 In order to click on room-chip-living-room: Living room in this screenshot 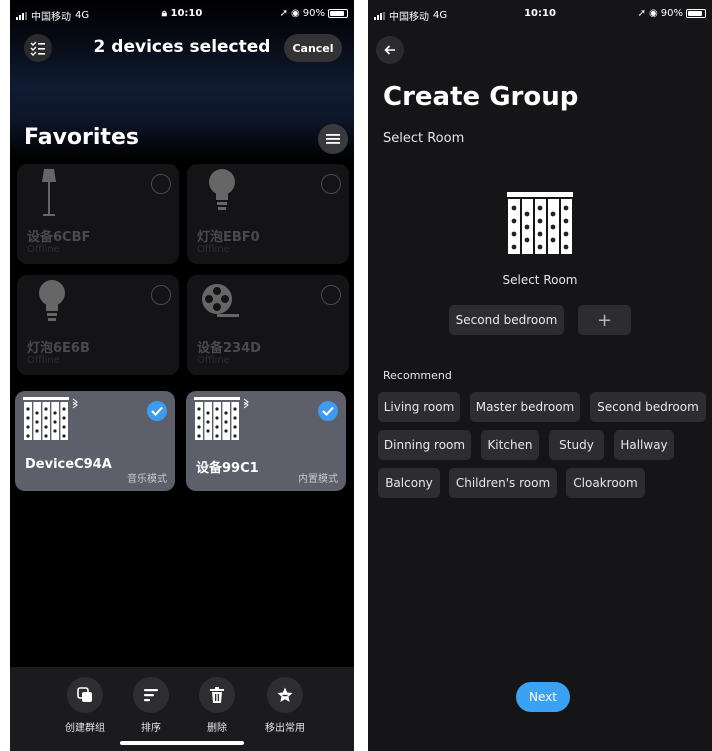, I will do `click(419, 407)`.